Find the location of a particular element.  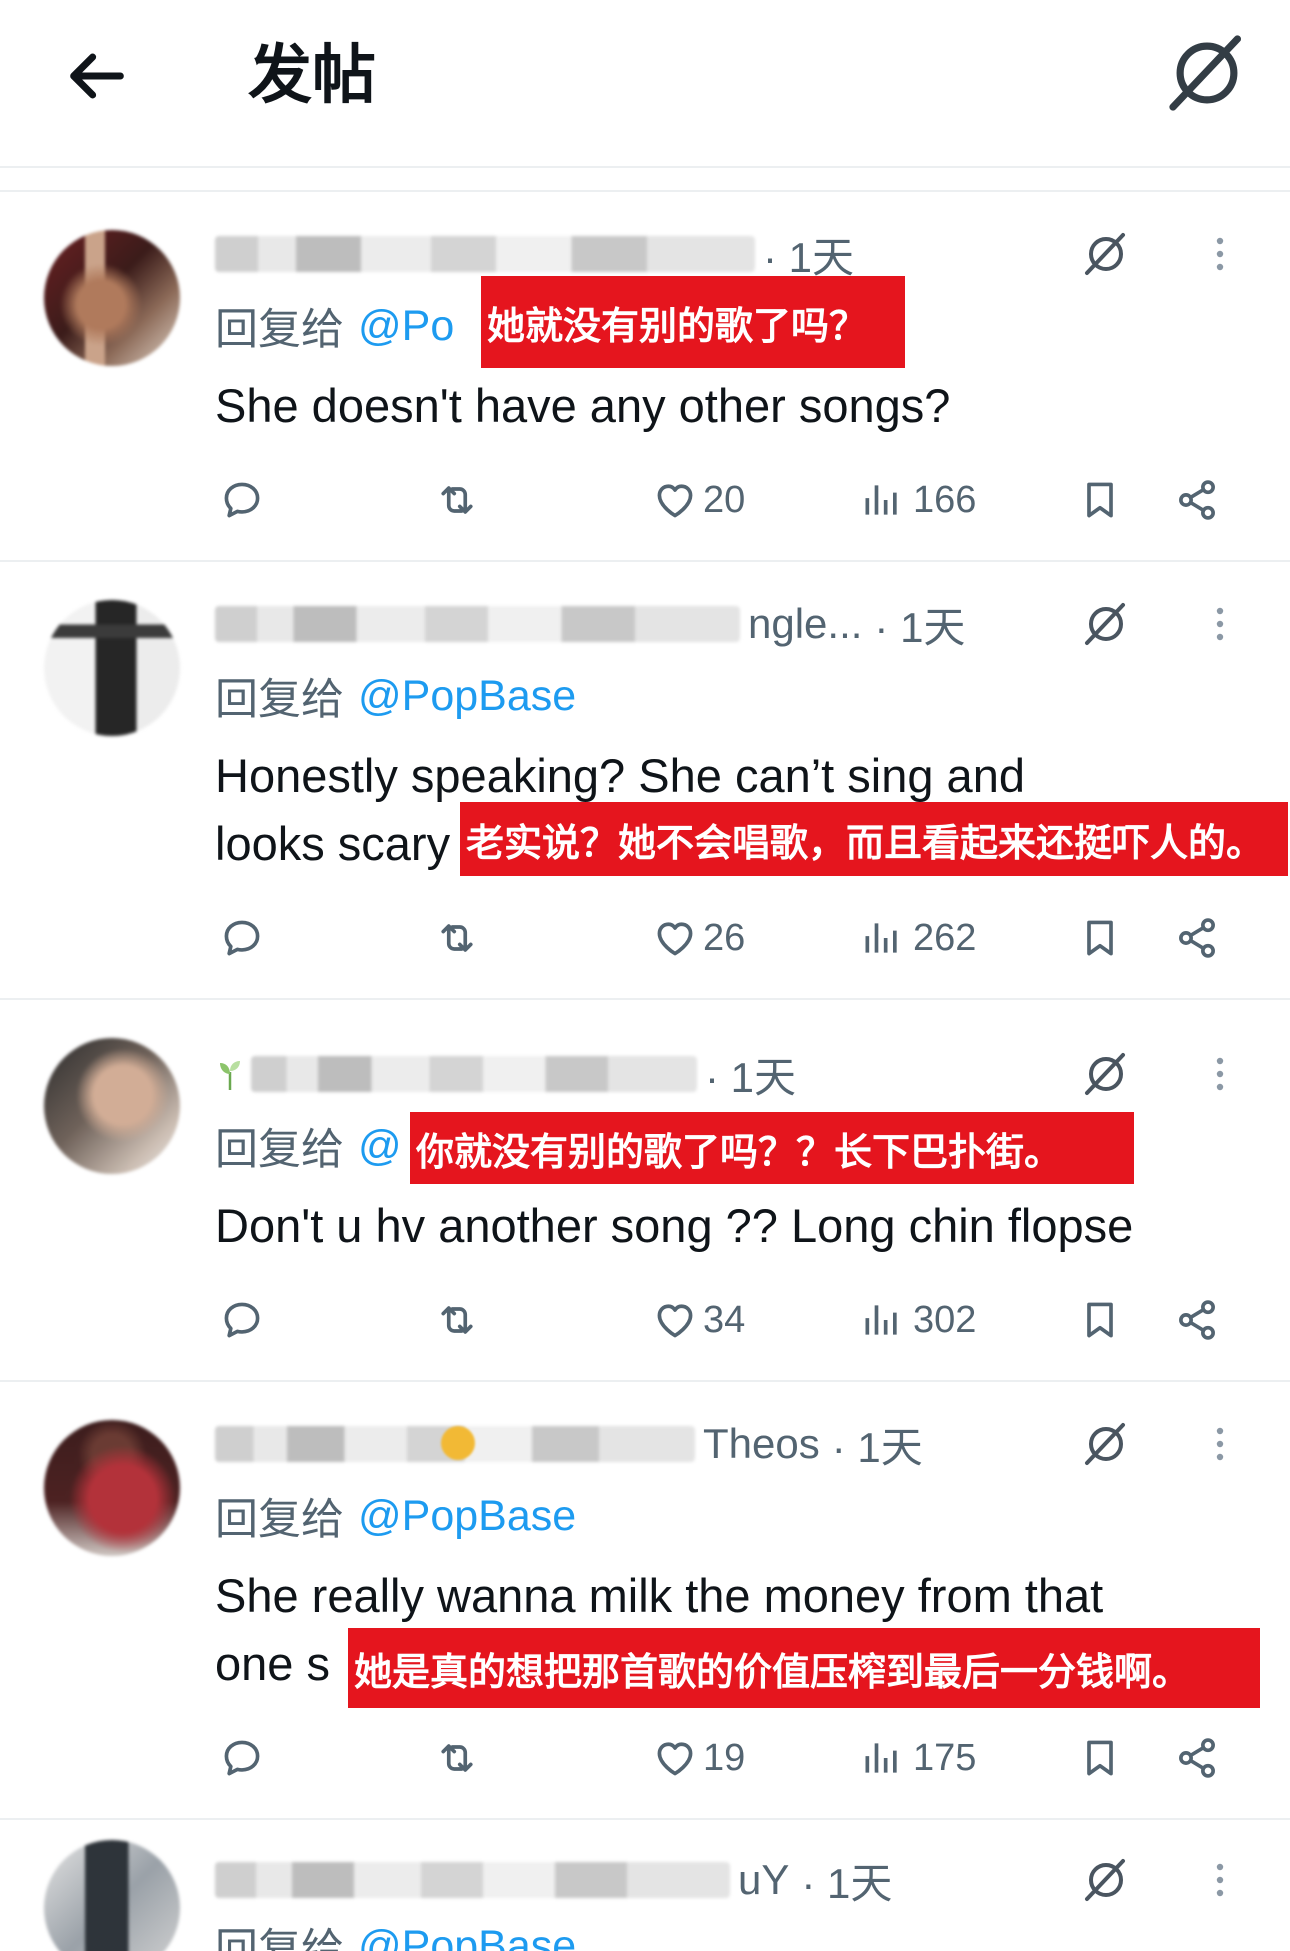

view-count: 262 is located at coordinates (945, 938).